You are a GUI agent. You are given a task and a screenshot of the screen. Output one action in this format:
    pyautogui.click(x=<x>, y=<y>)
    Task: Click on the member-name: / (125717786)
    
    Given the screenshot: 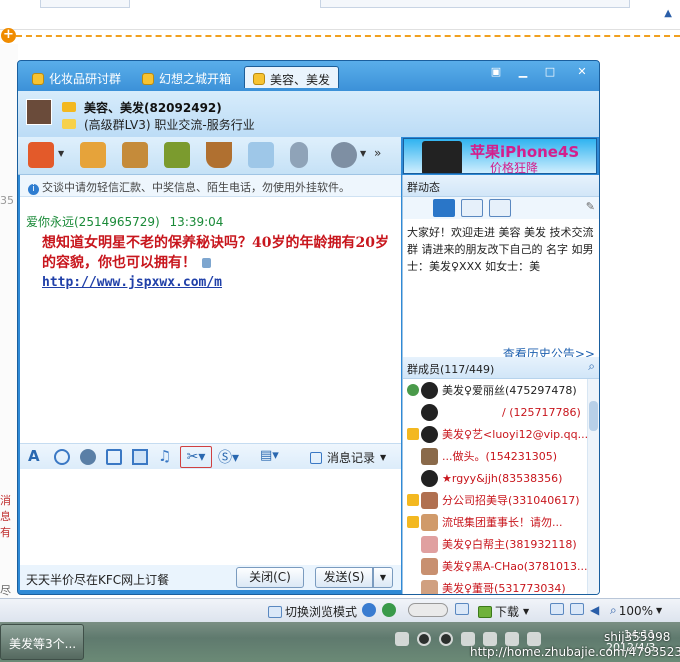 What is the action you would take?
    pyautogui.click(x=541, y=412)
    